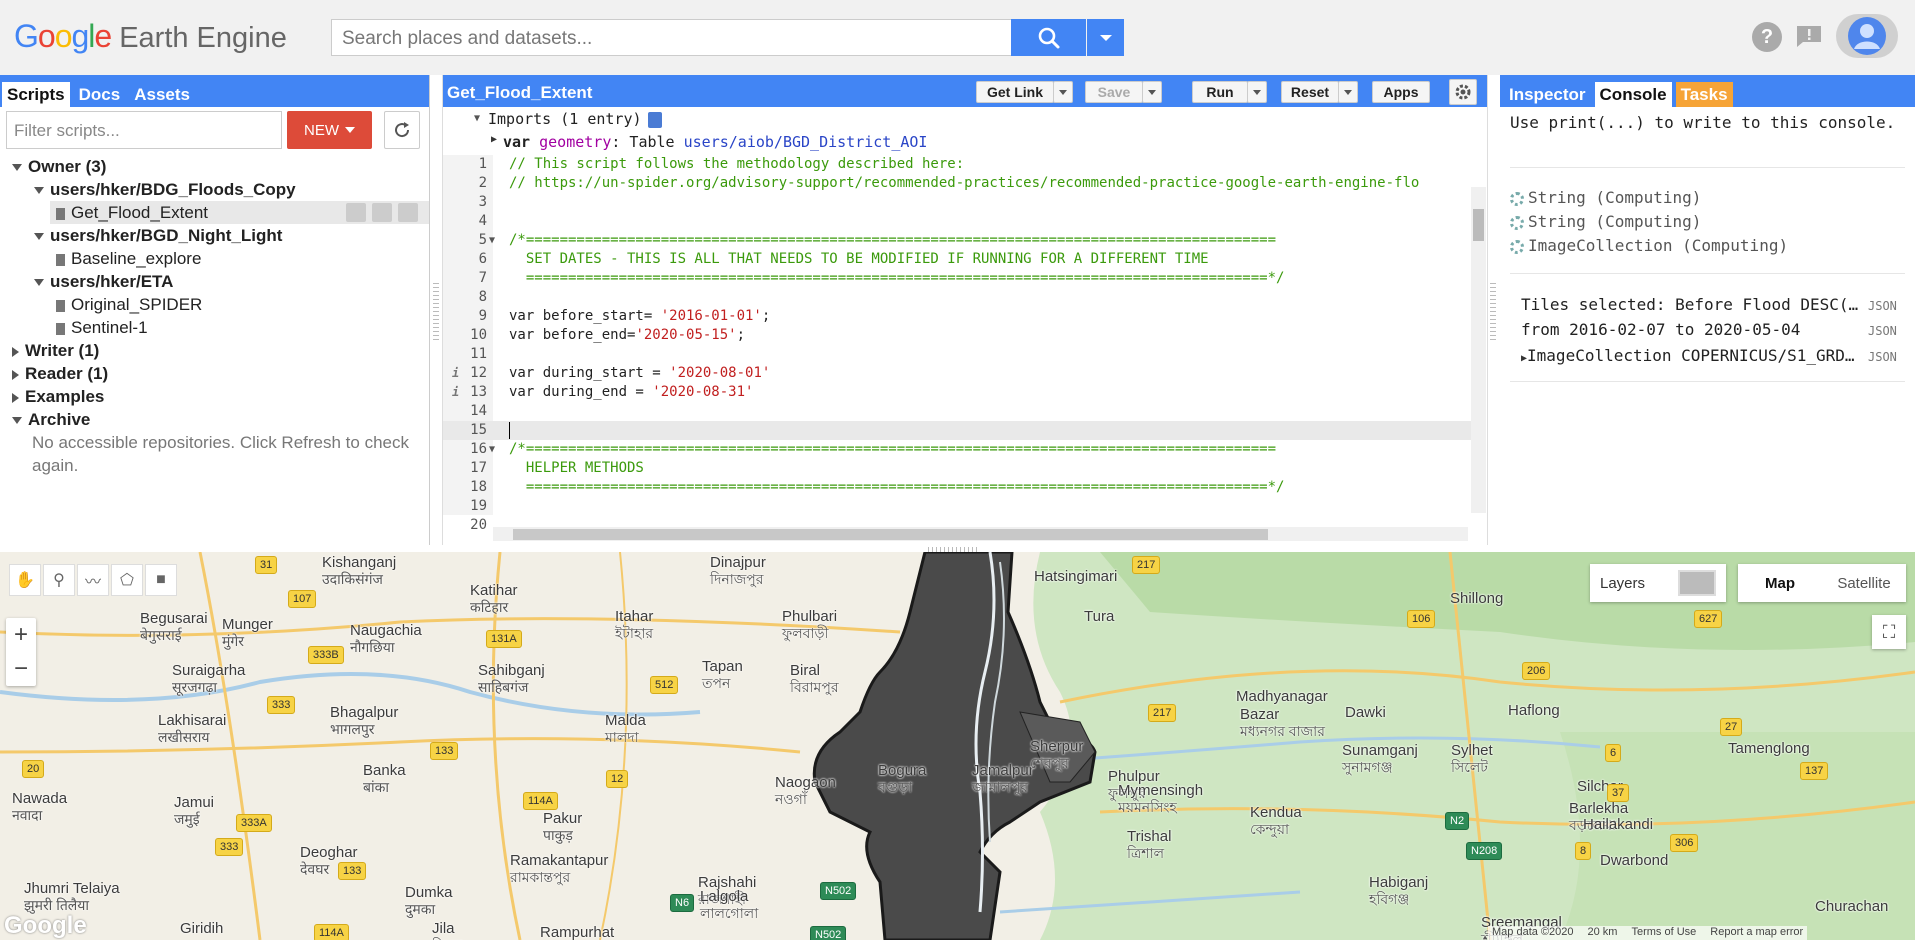 This screenshot has height=940, width=1915. Describe the element at coordinates (100, 94) in the screenshot. I see `tab-docs: Docs` at that location.